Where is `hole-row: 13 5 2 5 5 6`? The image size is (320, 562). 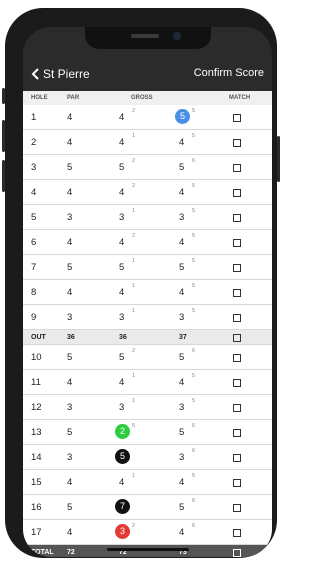
hole-row: 13 5 2 5 5 6 is located at coordinates (147, 432).